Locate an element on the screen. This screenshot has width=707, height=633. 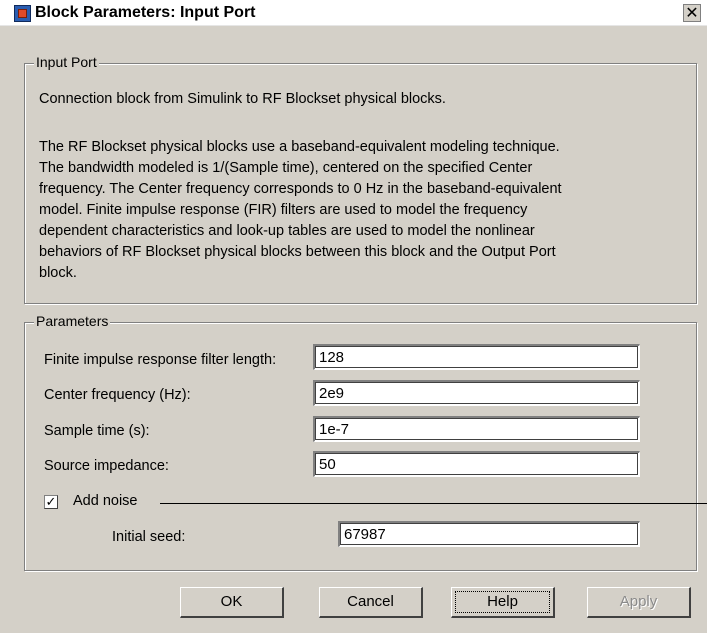
initial-seed-label: Initial seed: is located at coordinates (149, 537).